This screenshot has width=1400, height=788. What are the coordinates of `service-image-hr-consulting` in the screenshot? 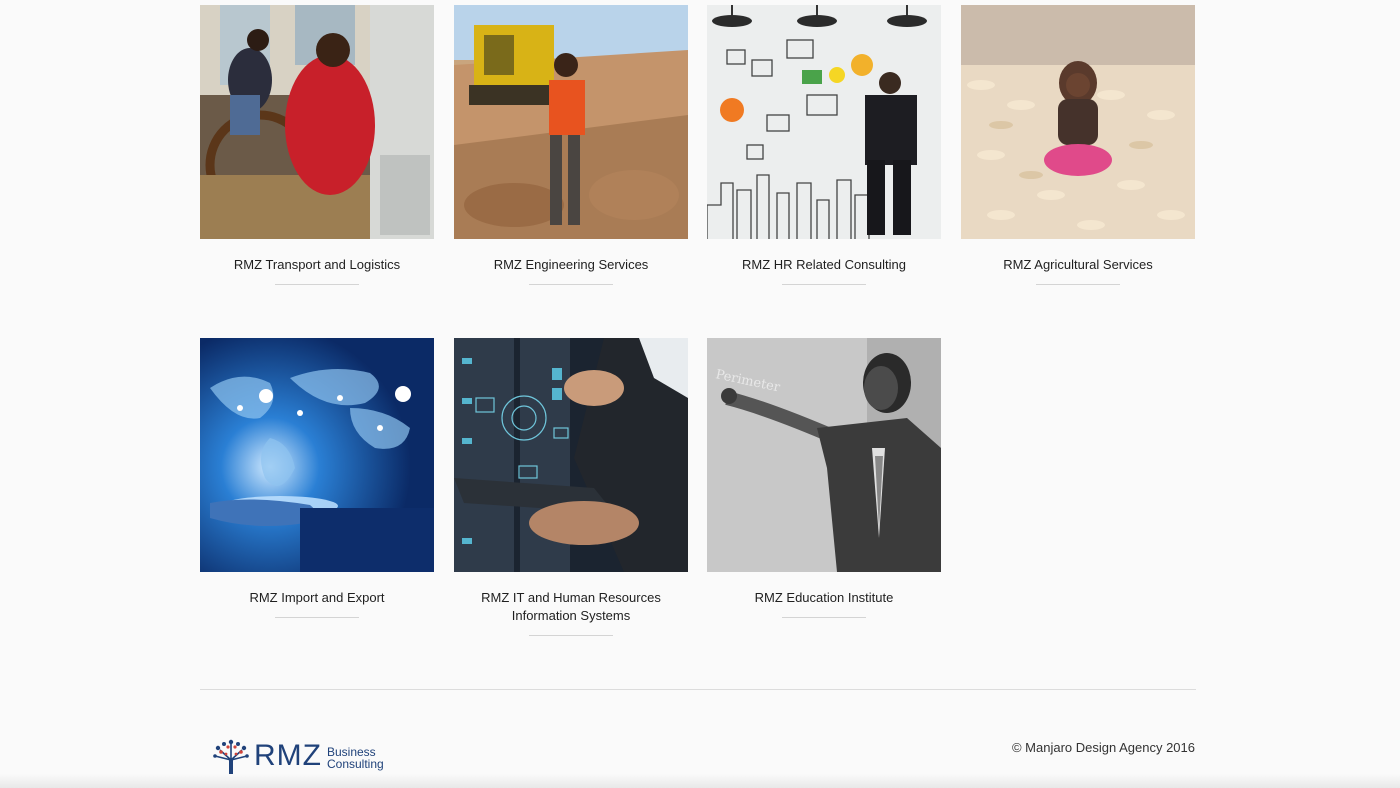 It's located at (824, 122).